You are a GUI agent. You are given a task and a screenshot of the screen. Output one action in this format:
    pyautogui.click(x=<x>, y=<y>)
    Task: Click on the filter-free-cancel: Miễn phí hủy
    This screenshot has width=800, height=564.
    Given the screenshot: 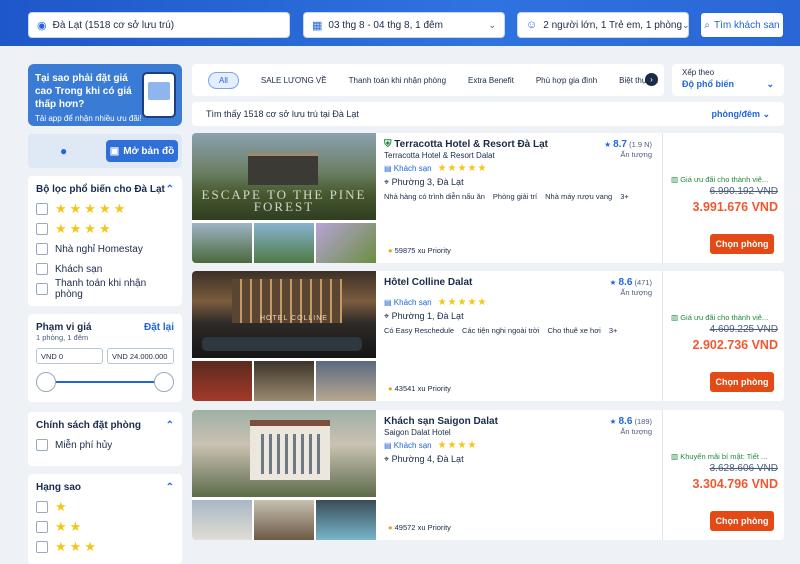 What is the action you would take?
    pyautogui.click(x=105, y=445)
    